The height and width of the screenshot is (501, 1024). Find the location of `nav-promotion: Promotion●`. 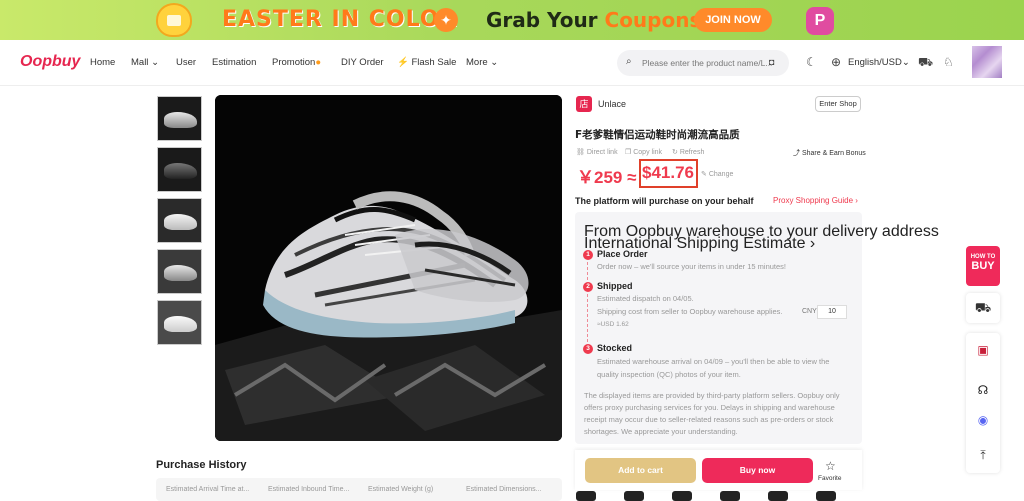

nav-promotion: Promotion● is located at coordinates (296, 62).